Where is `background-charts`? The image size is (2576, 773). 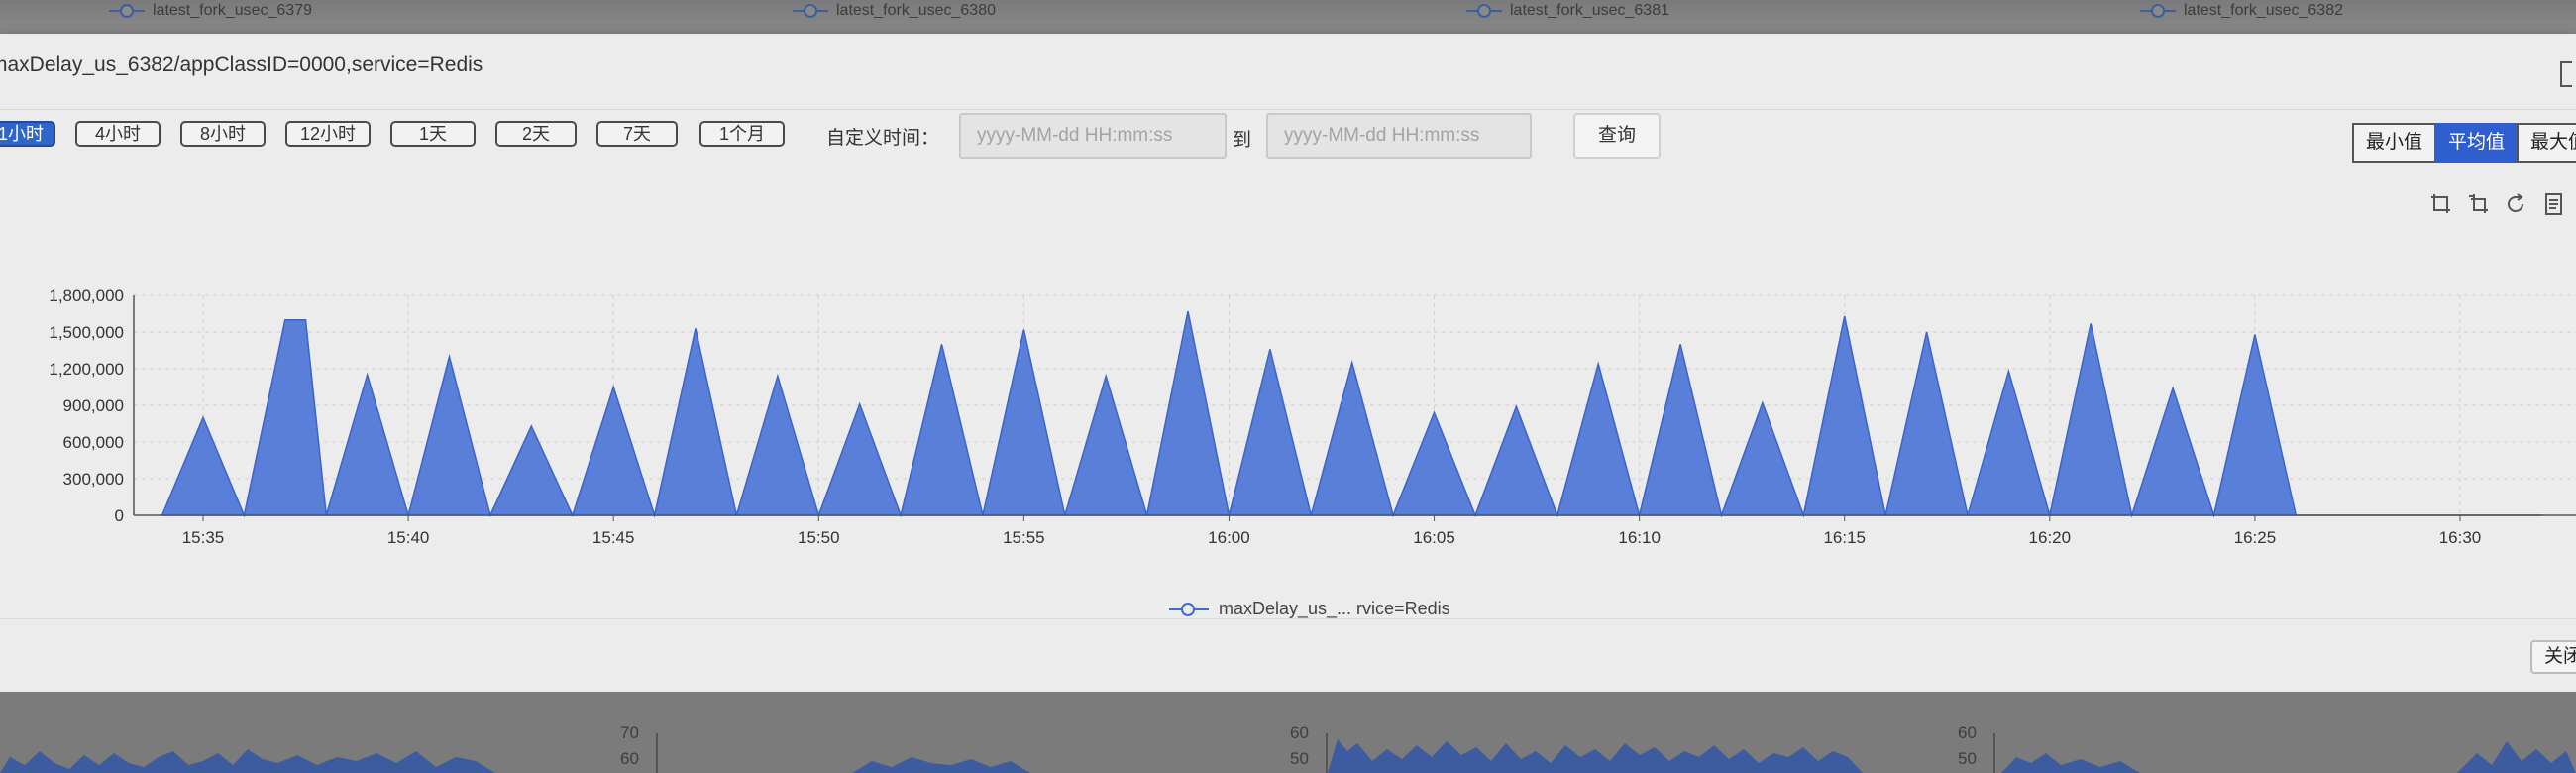 background-charts is located at coordinates (1288, 756).